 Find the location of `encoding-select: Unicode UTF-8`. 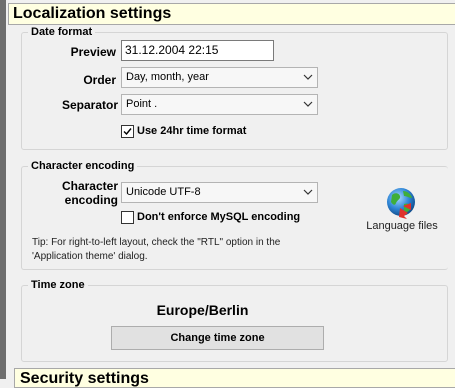

encoding-select: Unicode UTF-8 is located at coordinates (219, 192).